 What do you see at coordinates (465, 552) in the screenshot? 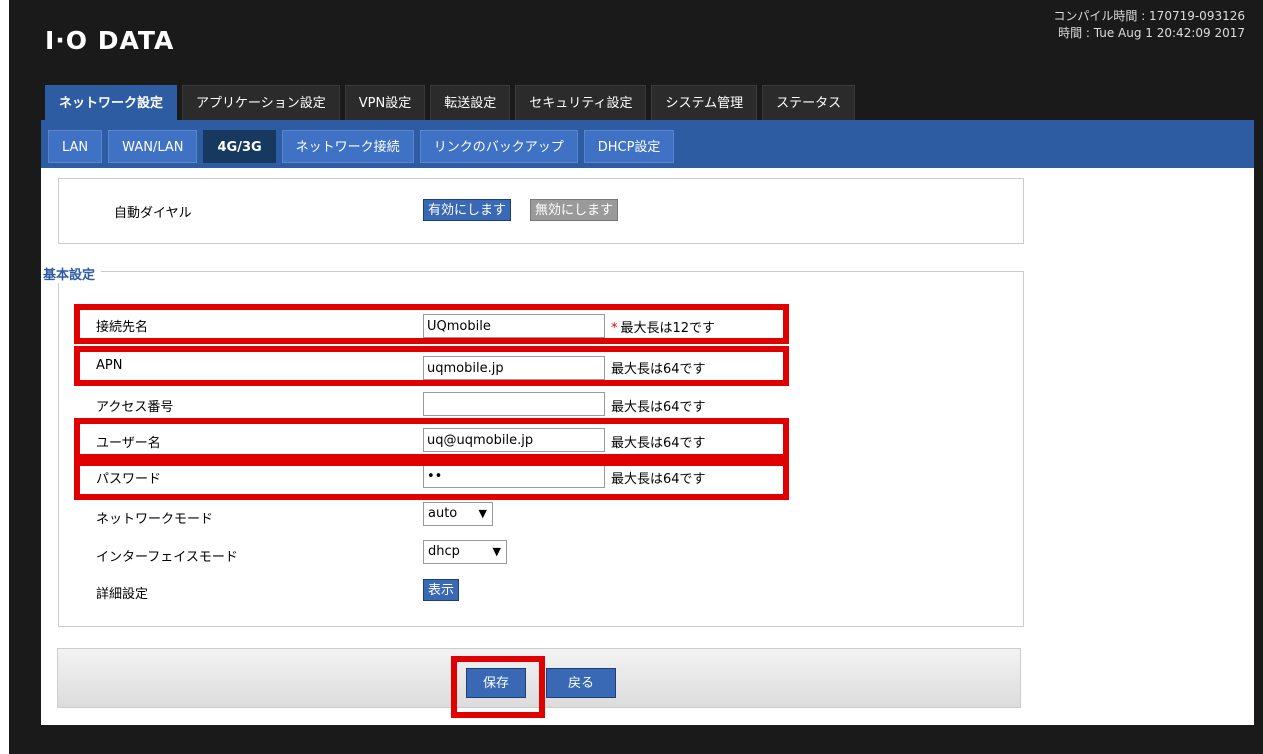
I see `interface-mode-select: dhcp ▼` at bounding box center [465, 552].